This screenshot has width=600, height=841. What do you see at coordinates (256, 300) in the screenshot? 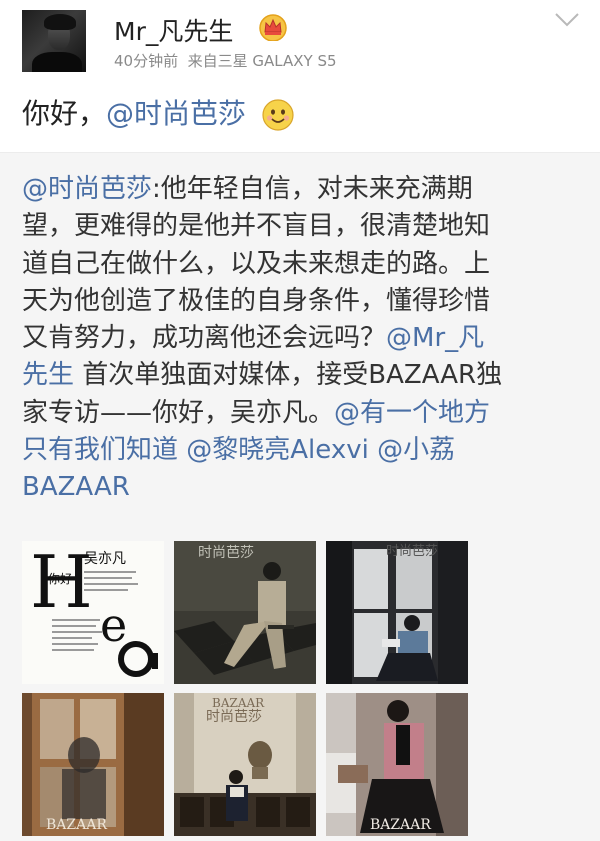
I see `repost-text-segment: 天为他创造了极佳的自身条件，懂得珍惜` at bounding box center [256, 300].